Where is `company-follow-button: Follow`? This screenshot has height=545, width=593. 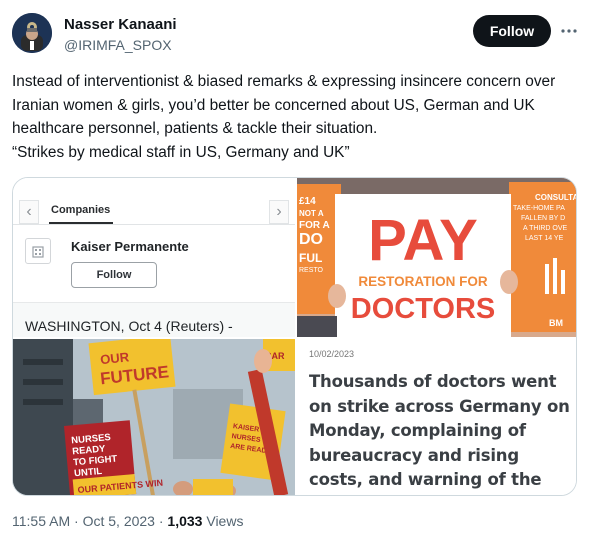 company-follow-button: Follow is located at coordinates (114, 275).